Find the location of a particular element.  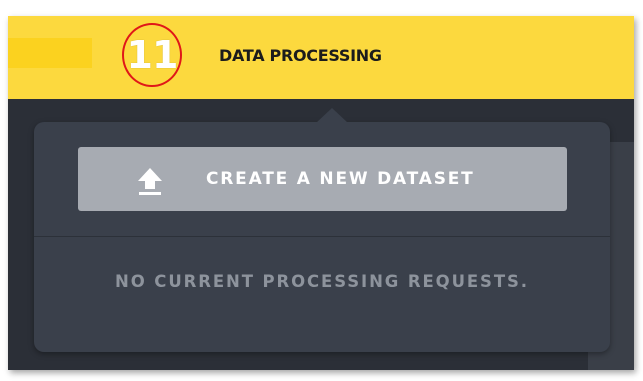

empty-requests-message: NO CURRENT PROCESSING REQUESTS. is located at coordinates (322, 281).